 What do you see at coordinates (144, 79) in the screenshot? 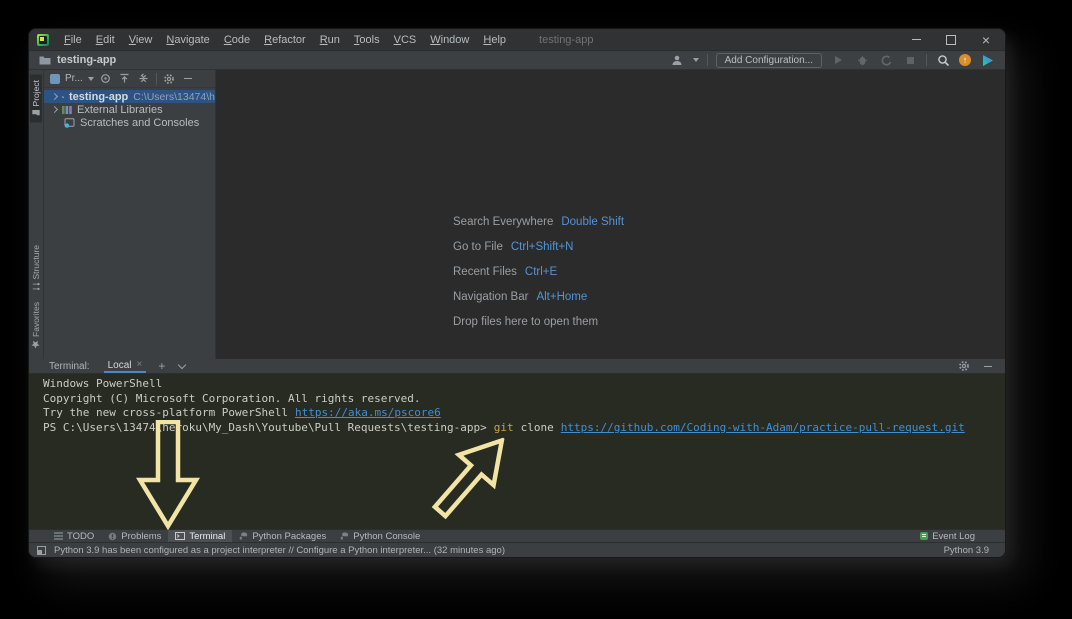
I see `collapse-all-icon` at bounding box center [144, 79].